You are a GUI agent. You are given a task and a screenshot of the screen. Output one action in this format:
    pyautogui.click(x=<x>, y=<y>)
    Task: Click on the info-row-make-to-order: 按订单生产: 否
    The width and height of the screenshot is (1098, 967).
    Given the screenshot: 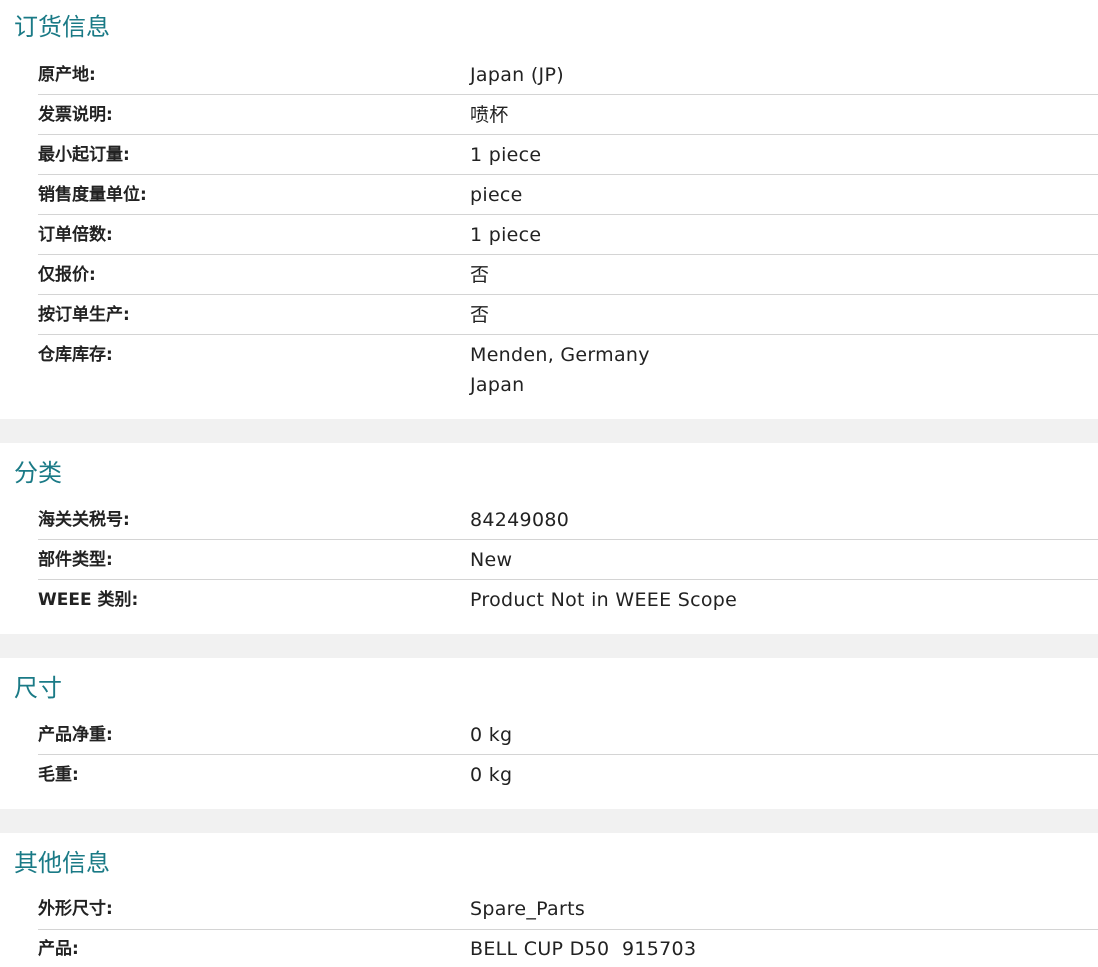 What is the action you would take?
    pyautogui.click(x=568, y=315)
    